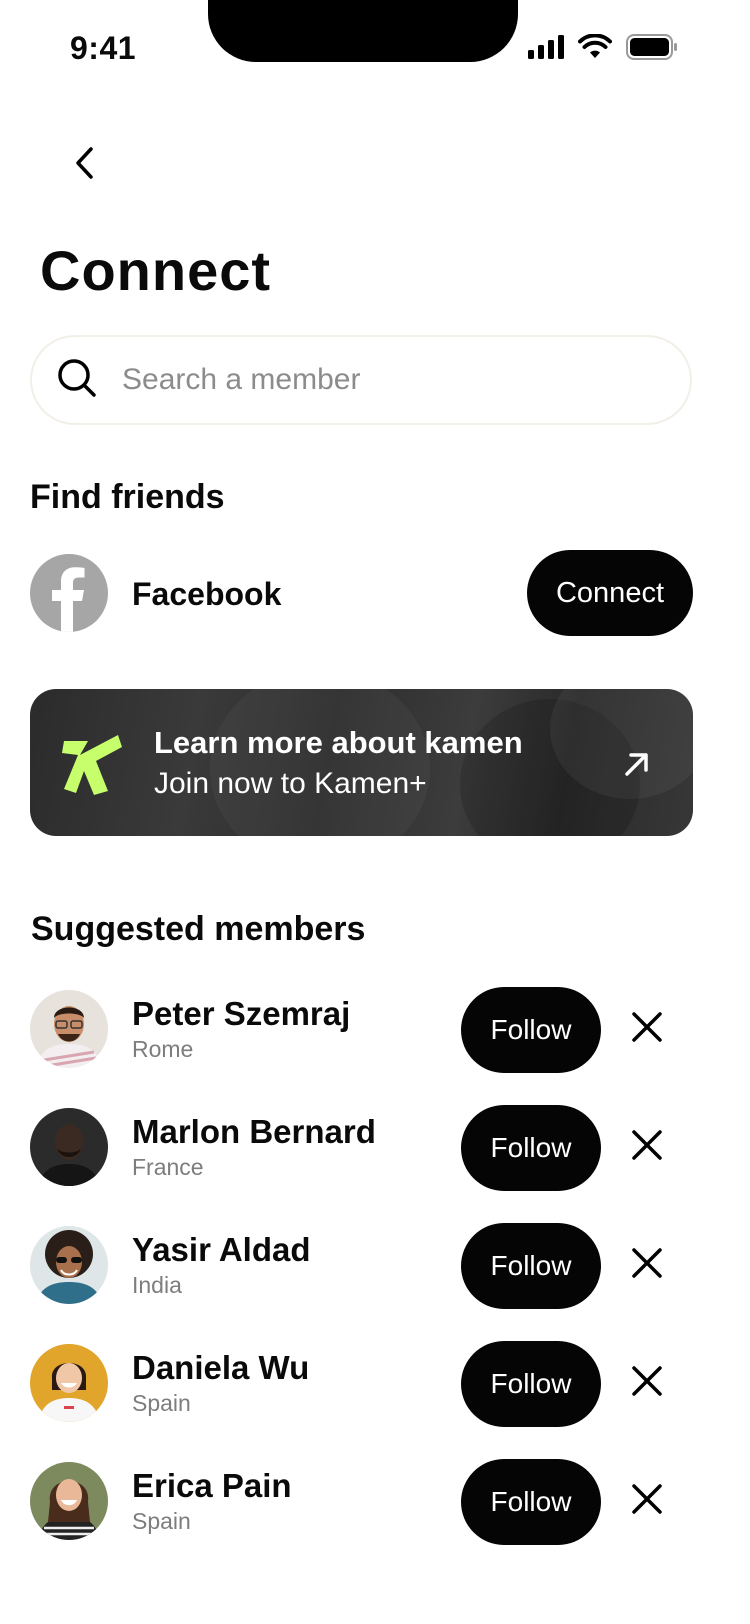  Describe the element at coordinates (163, 1049) in the screenshot. I see `member-location: Rome` at that location.